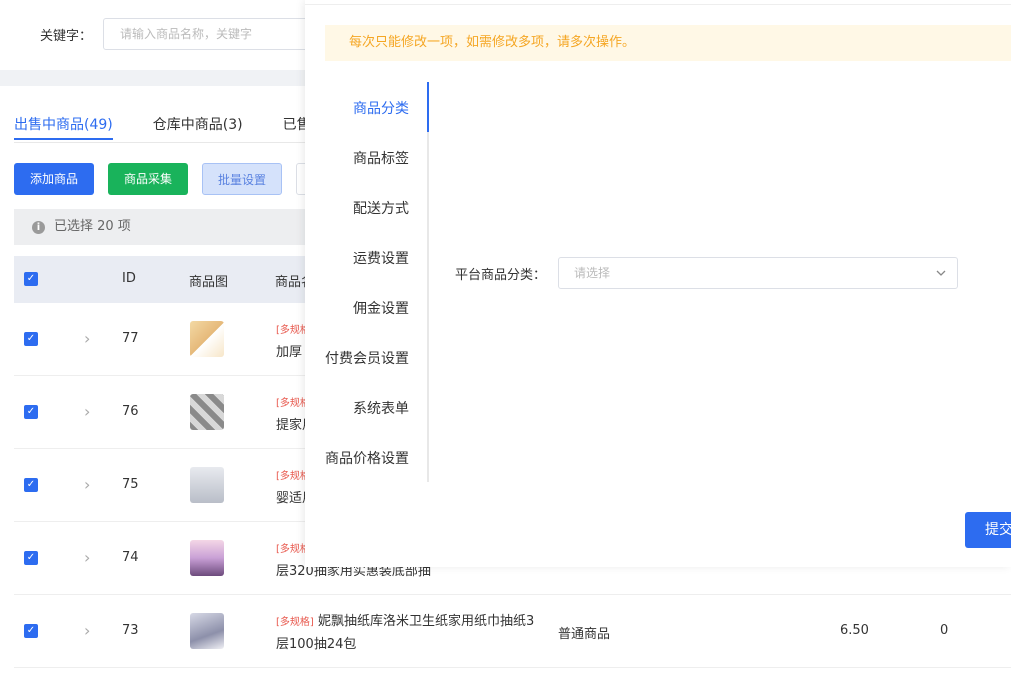 The width and height of the screenshot is (1011, 676). What do you see at coordinates (31, 279) in the screenshot?
I see `select-all-checkbox: ✓` at bounding box center [31, 279].